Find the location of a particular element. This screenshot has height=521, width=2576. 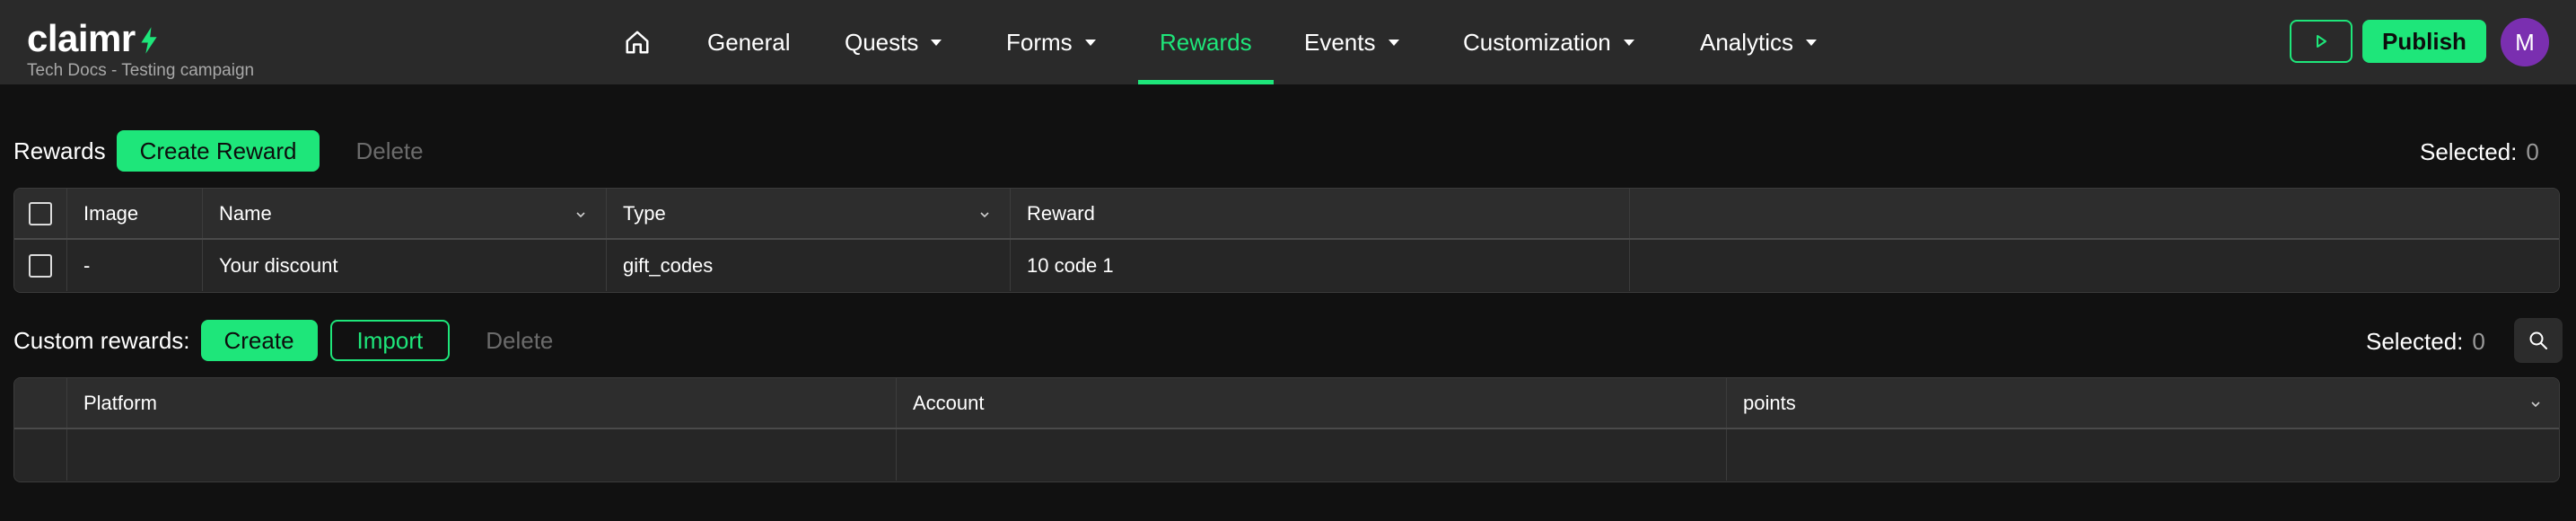

nav-forms: Forms is located at coordinates (1051, 42).